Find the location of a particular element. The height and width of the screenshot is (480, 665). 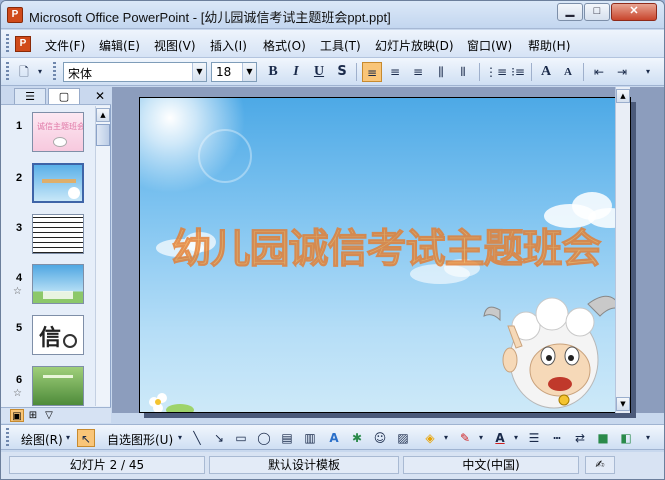

thumb-number: 1 is located at coordinates (19, 126).